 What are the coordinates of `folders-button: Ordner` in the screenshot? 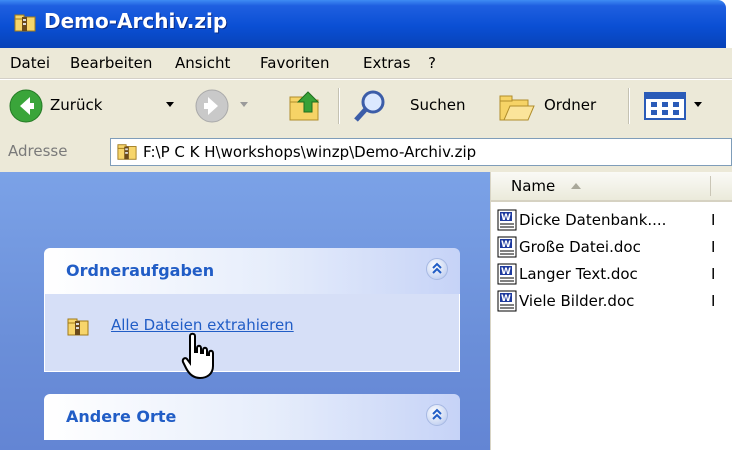 It's located at (554, 106).